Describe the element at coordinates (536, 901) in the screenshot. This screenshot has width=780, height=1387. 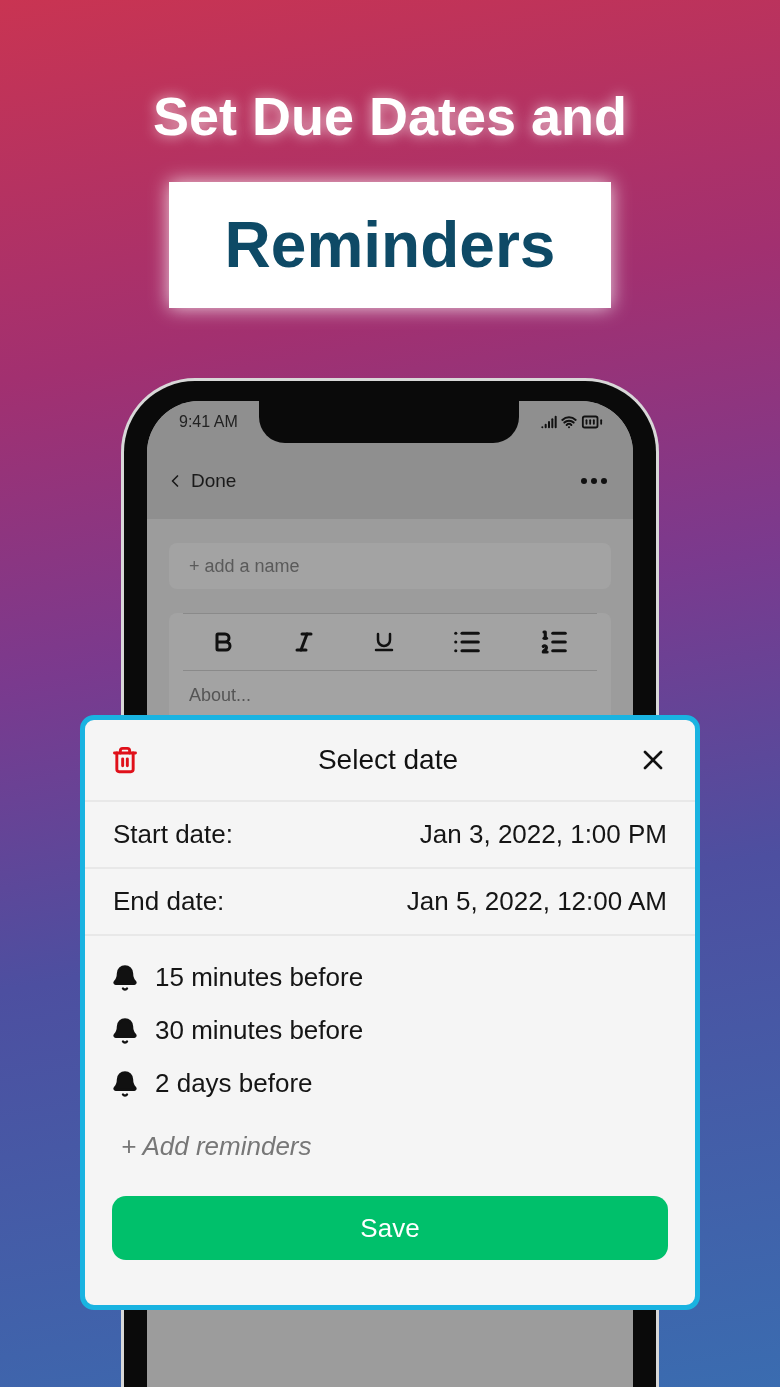
I see `date-value: Jan 5, 2022, 12:00 AM` at that location.